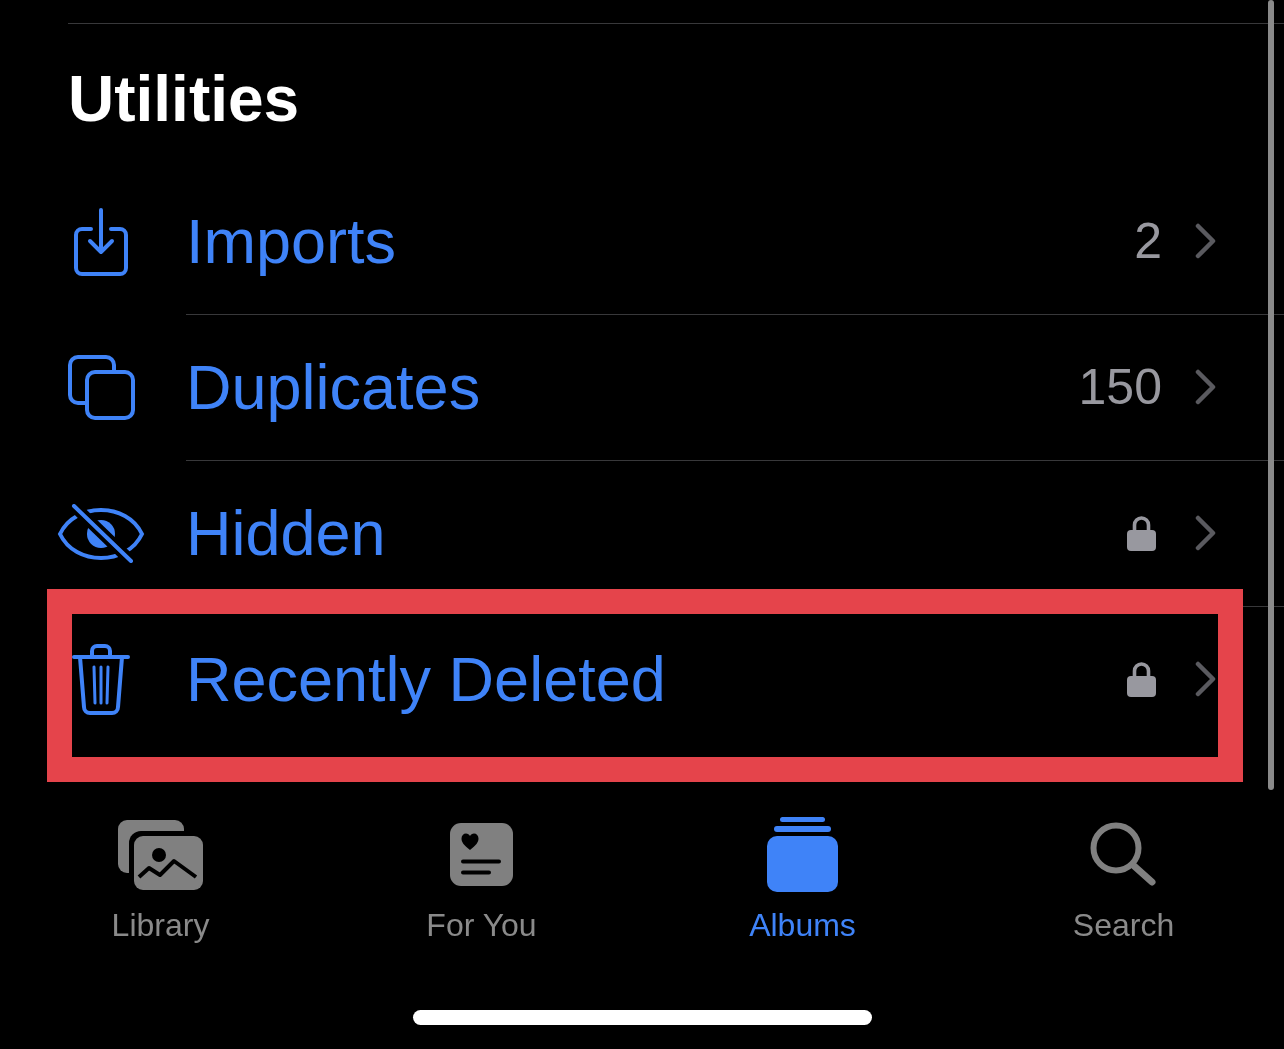 This screenshot has height=1049, width=1284. Describe the element at coordinates (333, 387) in the screenshot. I see `utility-item-label: Duplicates` at that location.